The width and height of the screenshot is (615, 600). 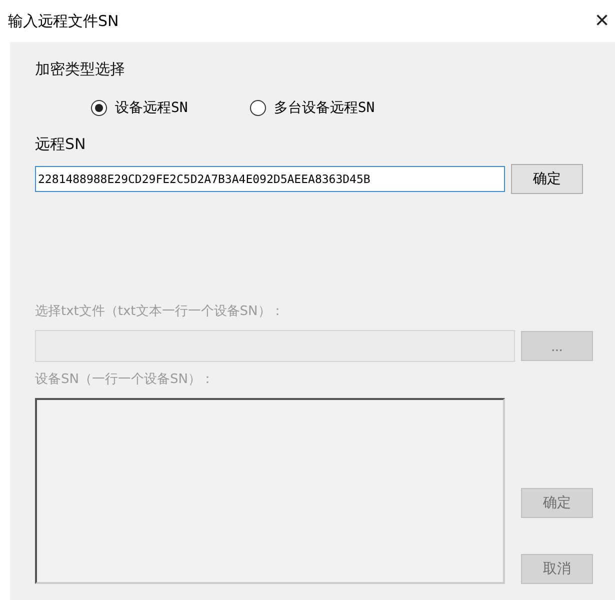 What do you see at coordinates (124, 379) in the screenshot?
I see `field-label: 设备SN（一行一个设备SN）：` at bounding box center [124, 379].